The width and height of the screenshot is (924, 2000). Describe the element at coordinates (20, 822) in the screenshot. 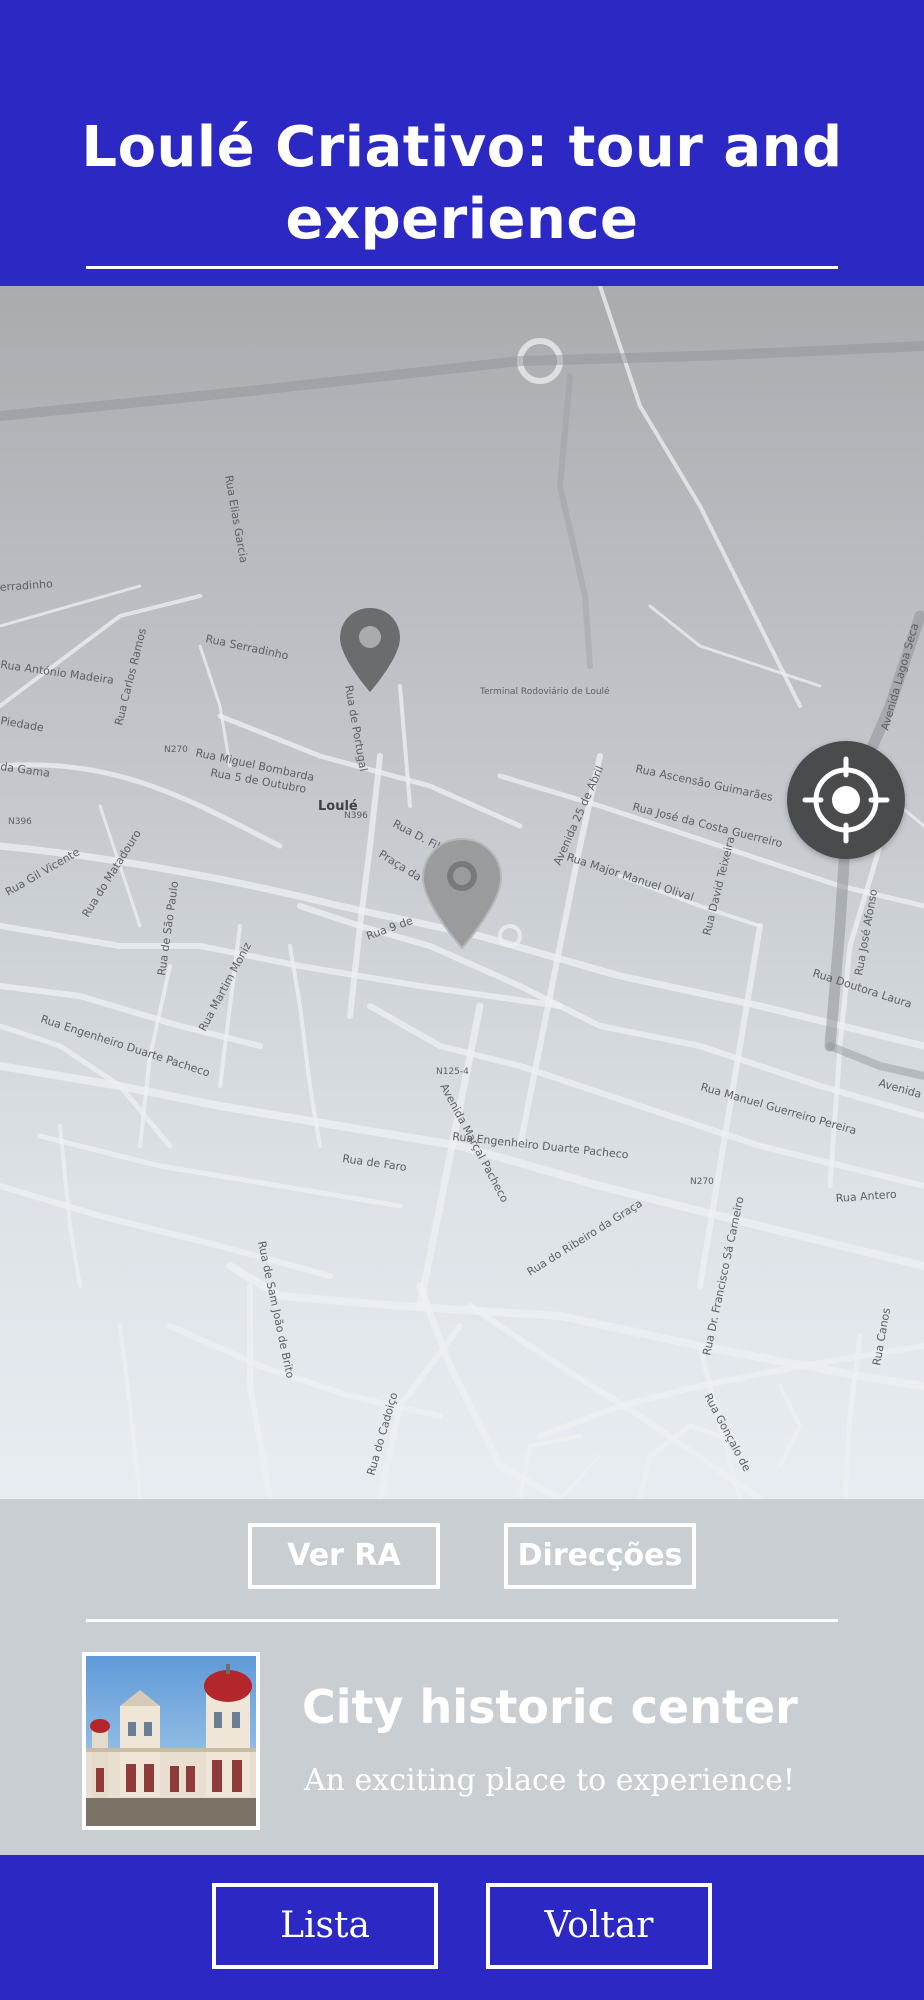

I see `map-label-n396-b: N396` at that location.